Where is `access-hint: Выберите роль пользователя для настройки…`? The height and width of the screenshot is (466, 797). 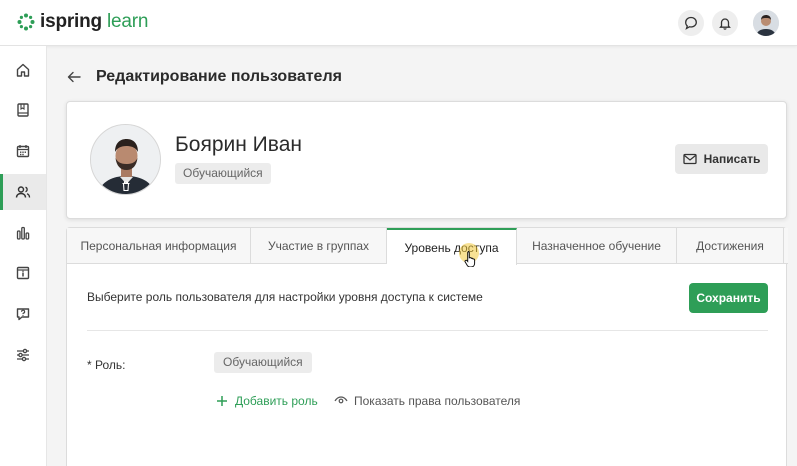 access-hint: Выберите роль пользователя для настройки… is located at coordinates (285, 297).